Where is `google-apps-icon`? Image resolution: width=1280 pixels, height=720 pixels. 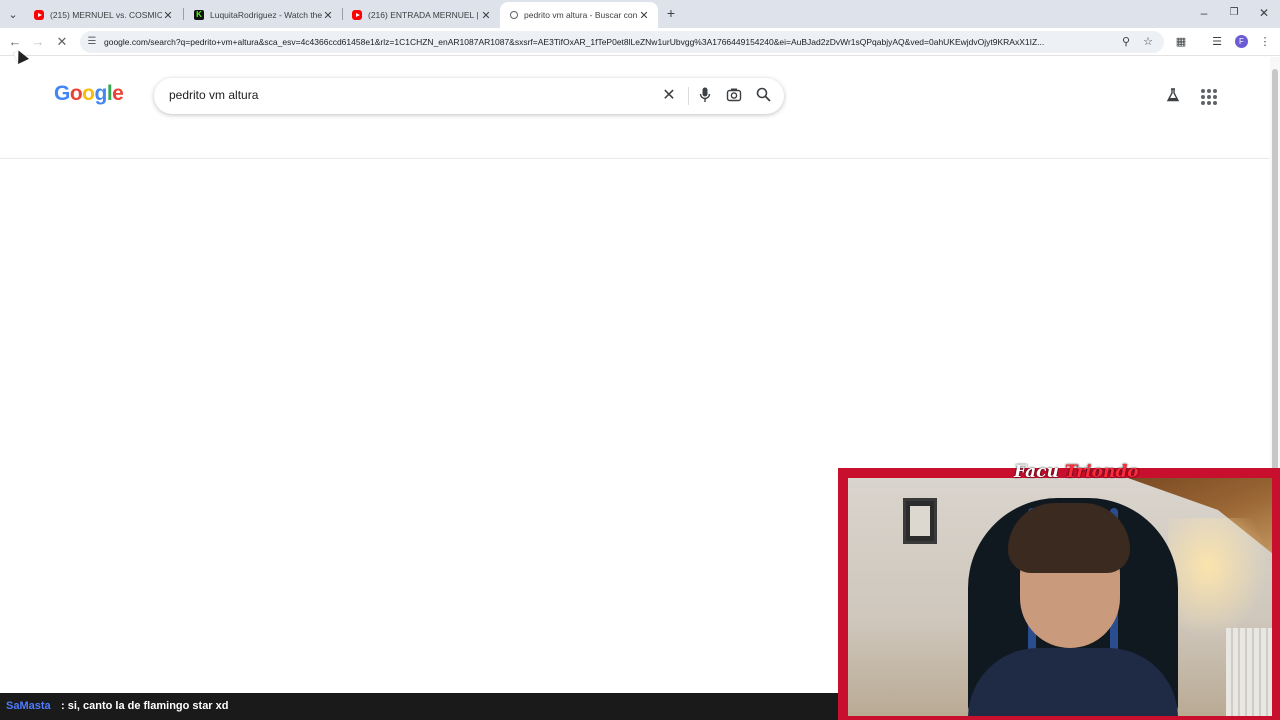 google-apps-icon is located at coordinates (1208, 96).